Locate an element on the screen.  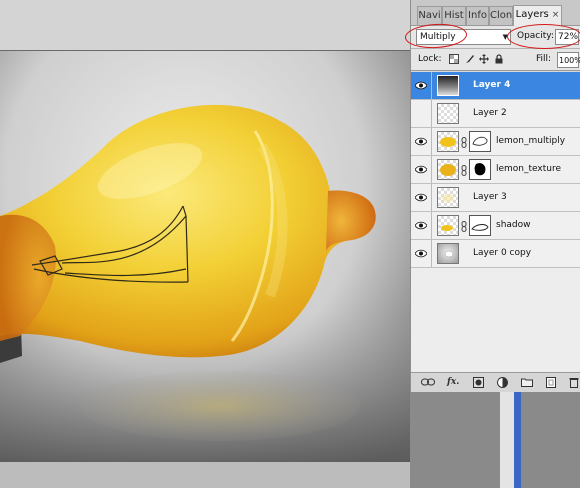
brush-icon is located at coordinates (470, 59).